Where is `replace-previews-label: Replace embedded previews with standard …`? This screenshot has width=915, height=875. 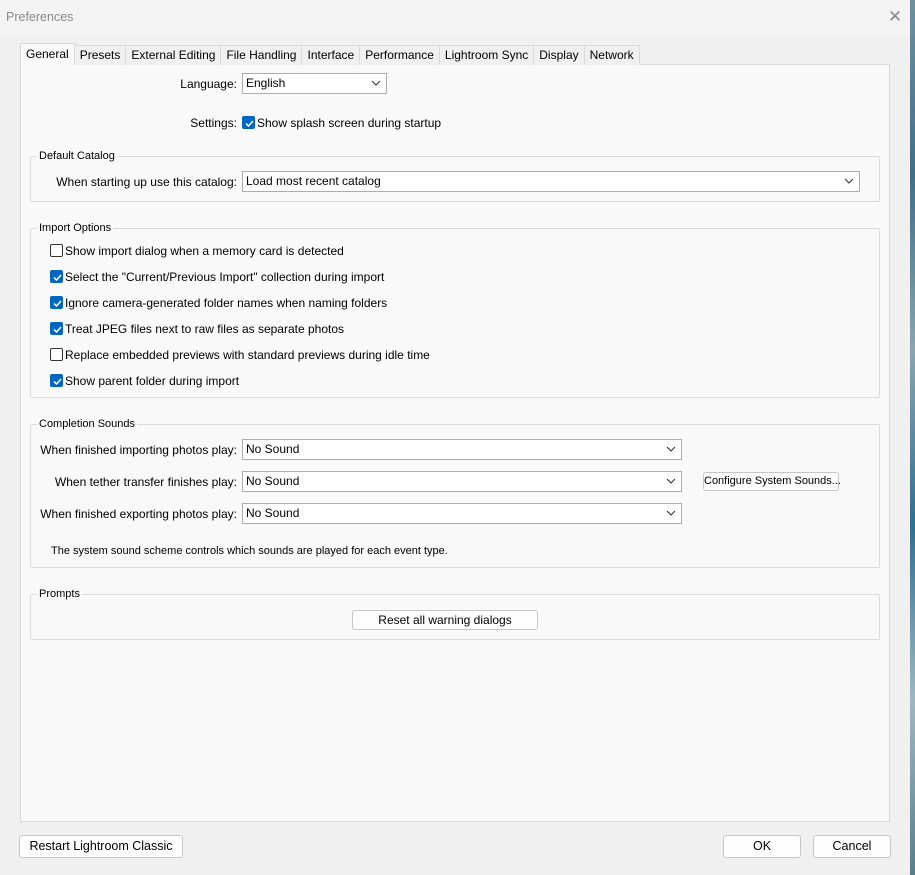
replace-previews-label: Replace embedded previews with standard … is located at coordinates (247, 355).